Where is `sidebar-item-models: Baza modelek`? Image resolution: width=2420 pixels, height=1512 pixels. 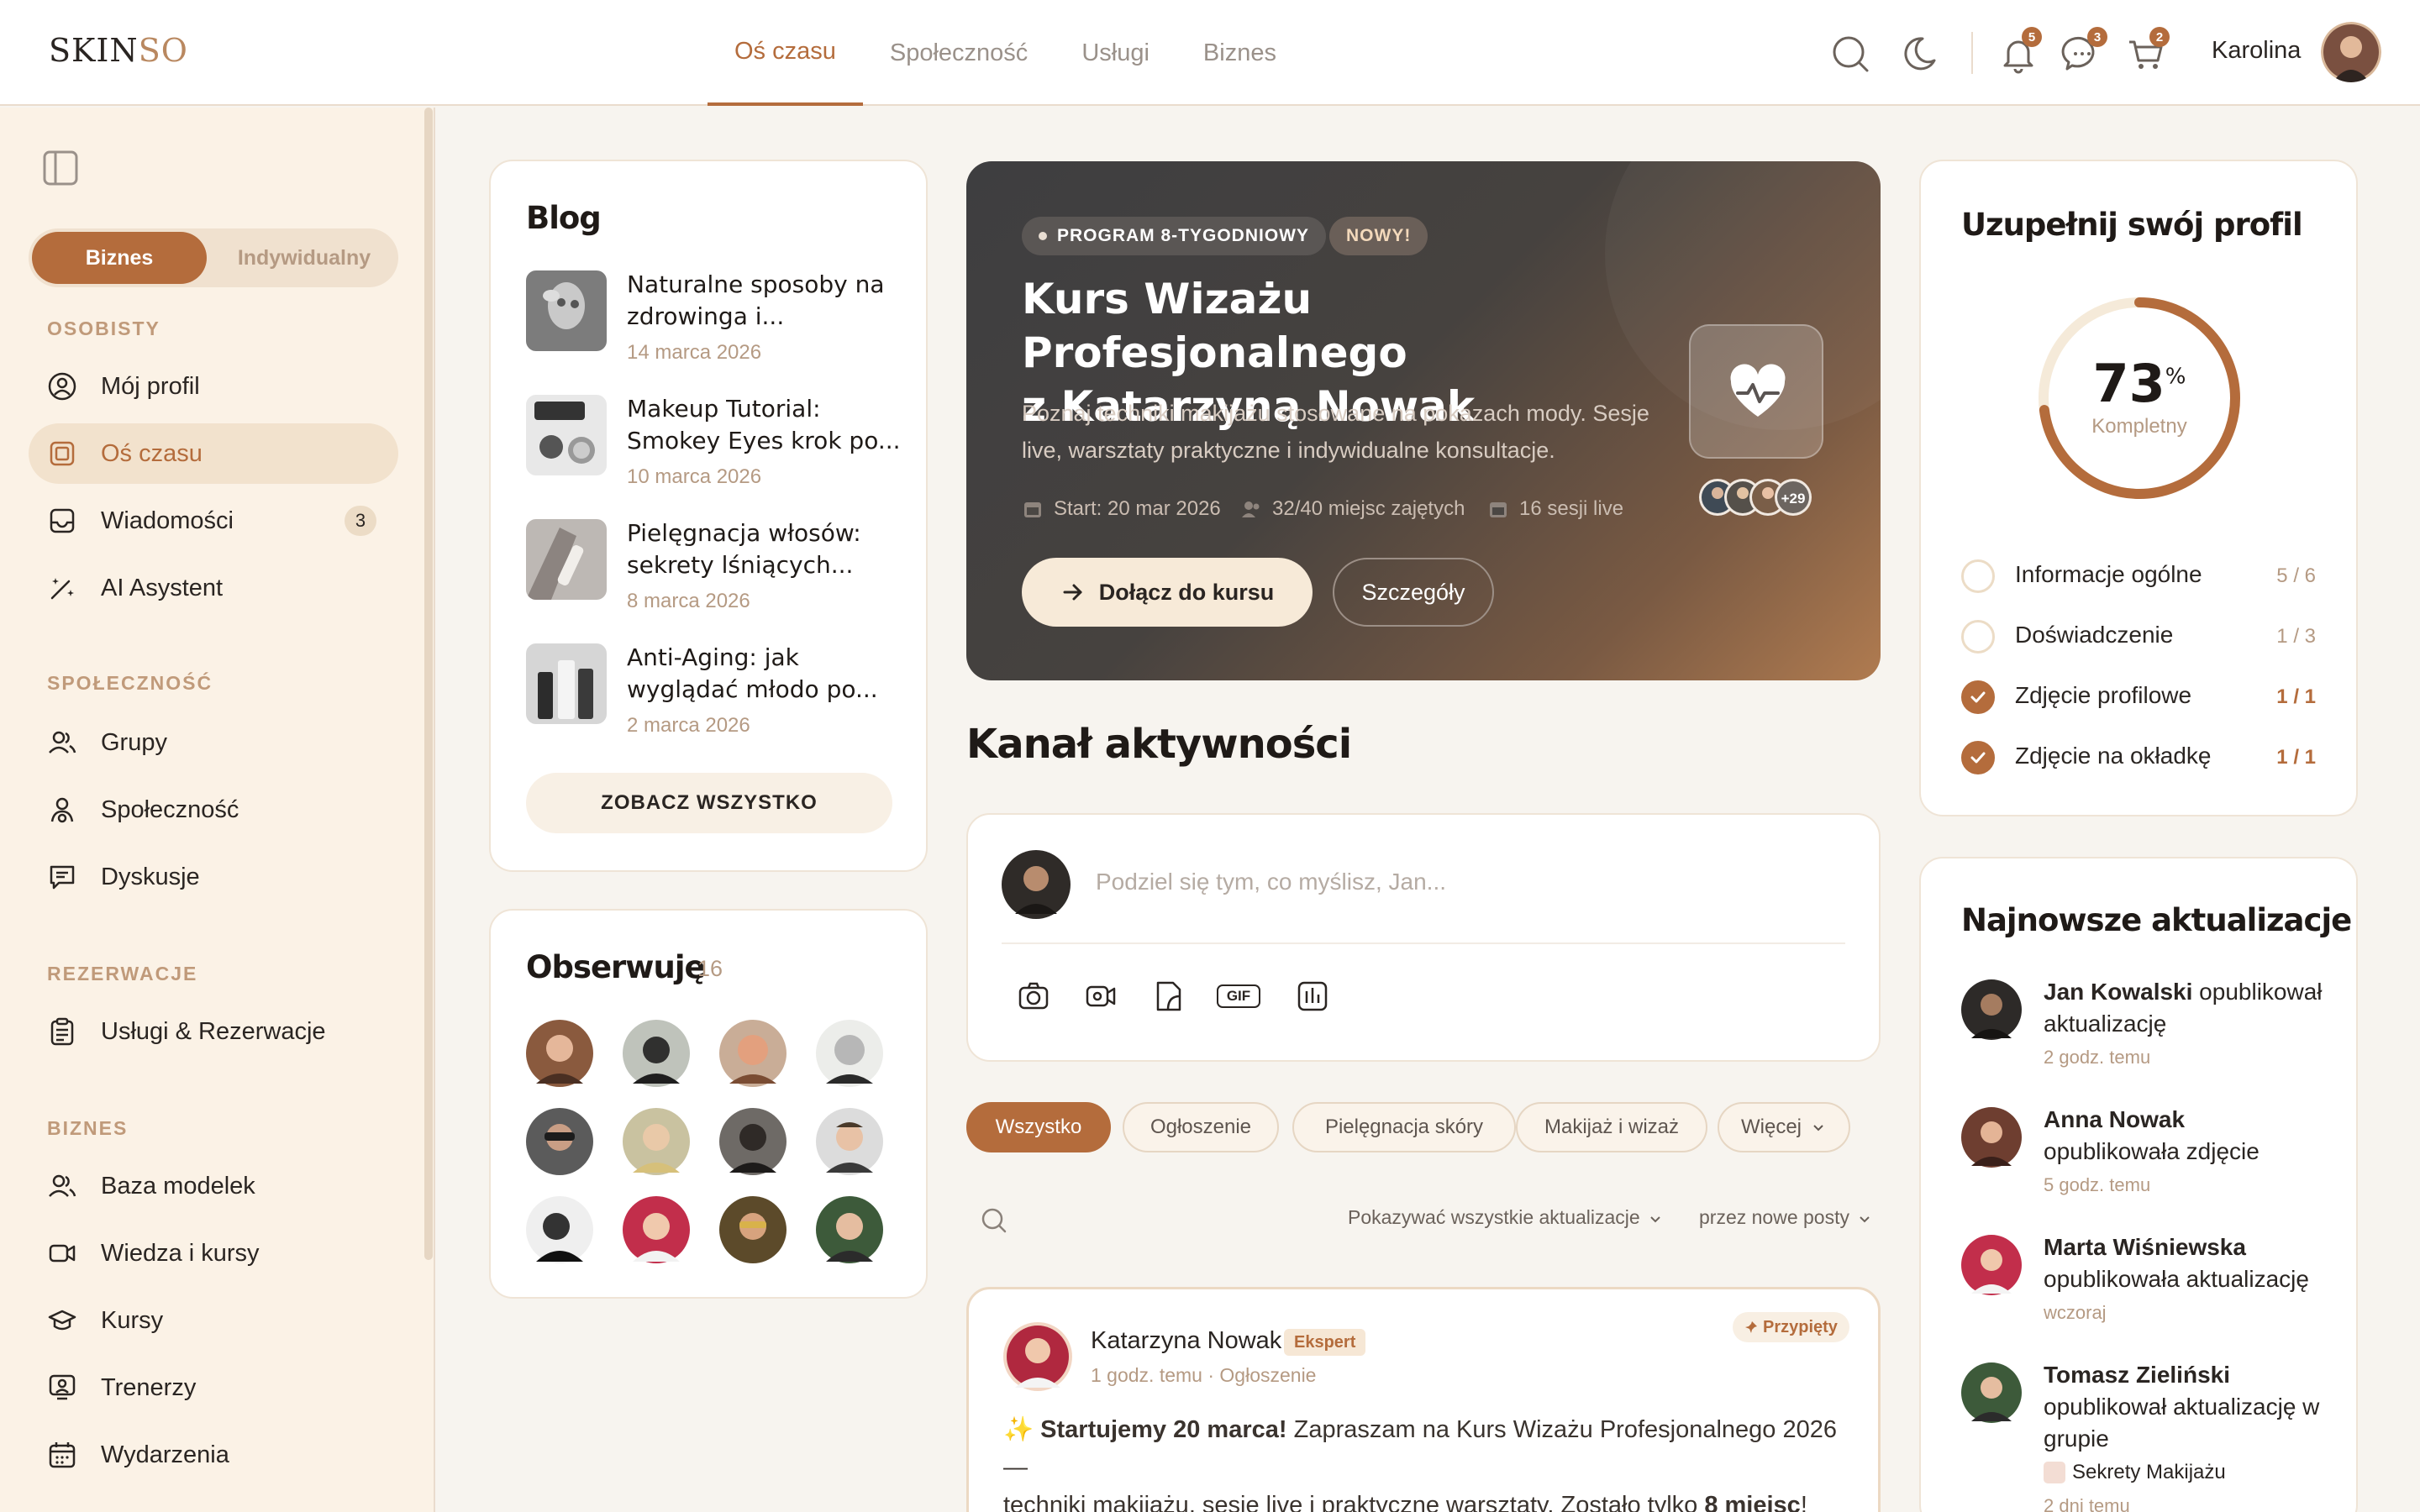 sidebar-item-models: Baza modelek is located at coordinates (214, 1186).